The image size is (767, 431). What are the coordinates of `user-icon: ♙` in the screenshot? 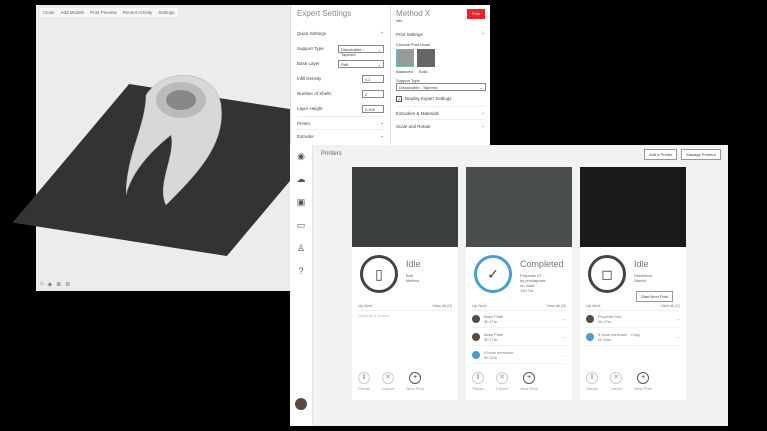 It's located at (301, 248).